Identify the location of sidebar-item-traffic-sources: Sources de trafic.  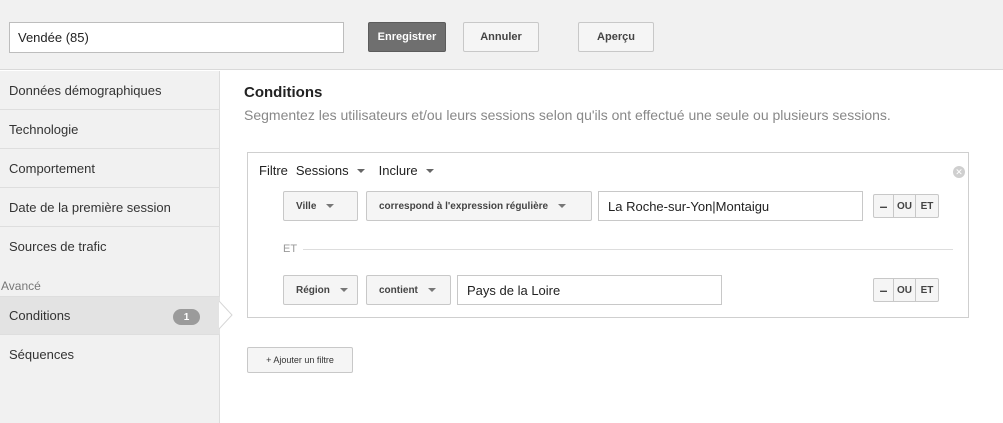
(110, 246).